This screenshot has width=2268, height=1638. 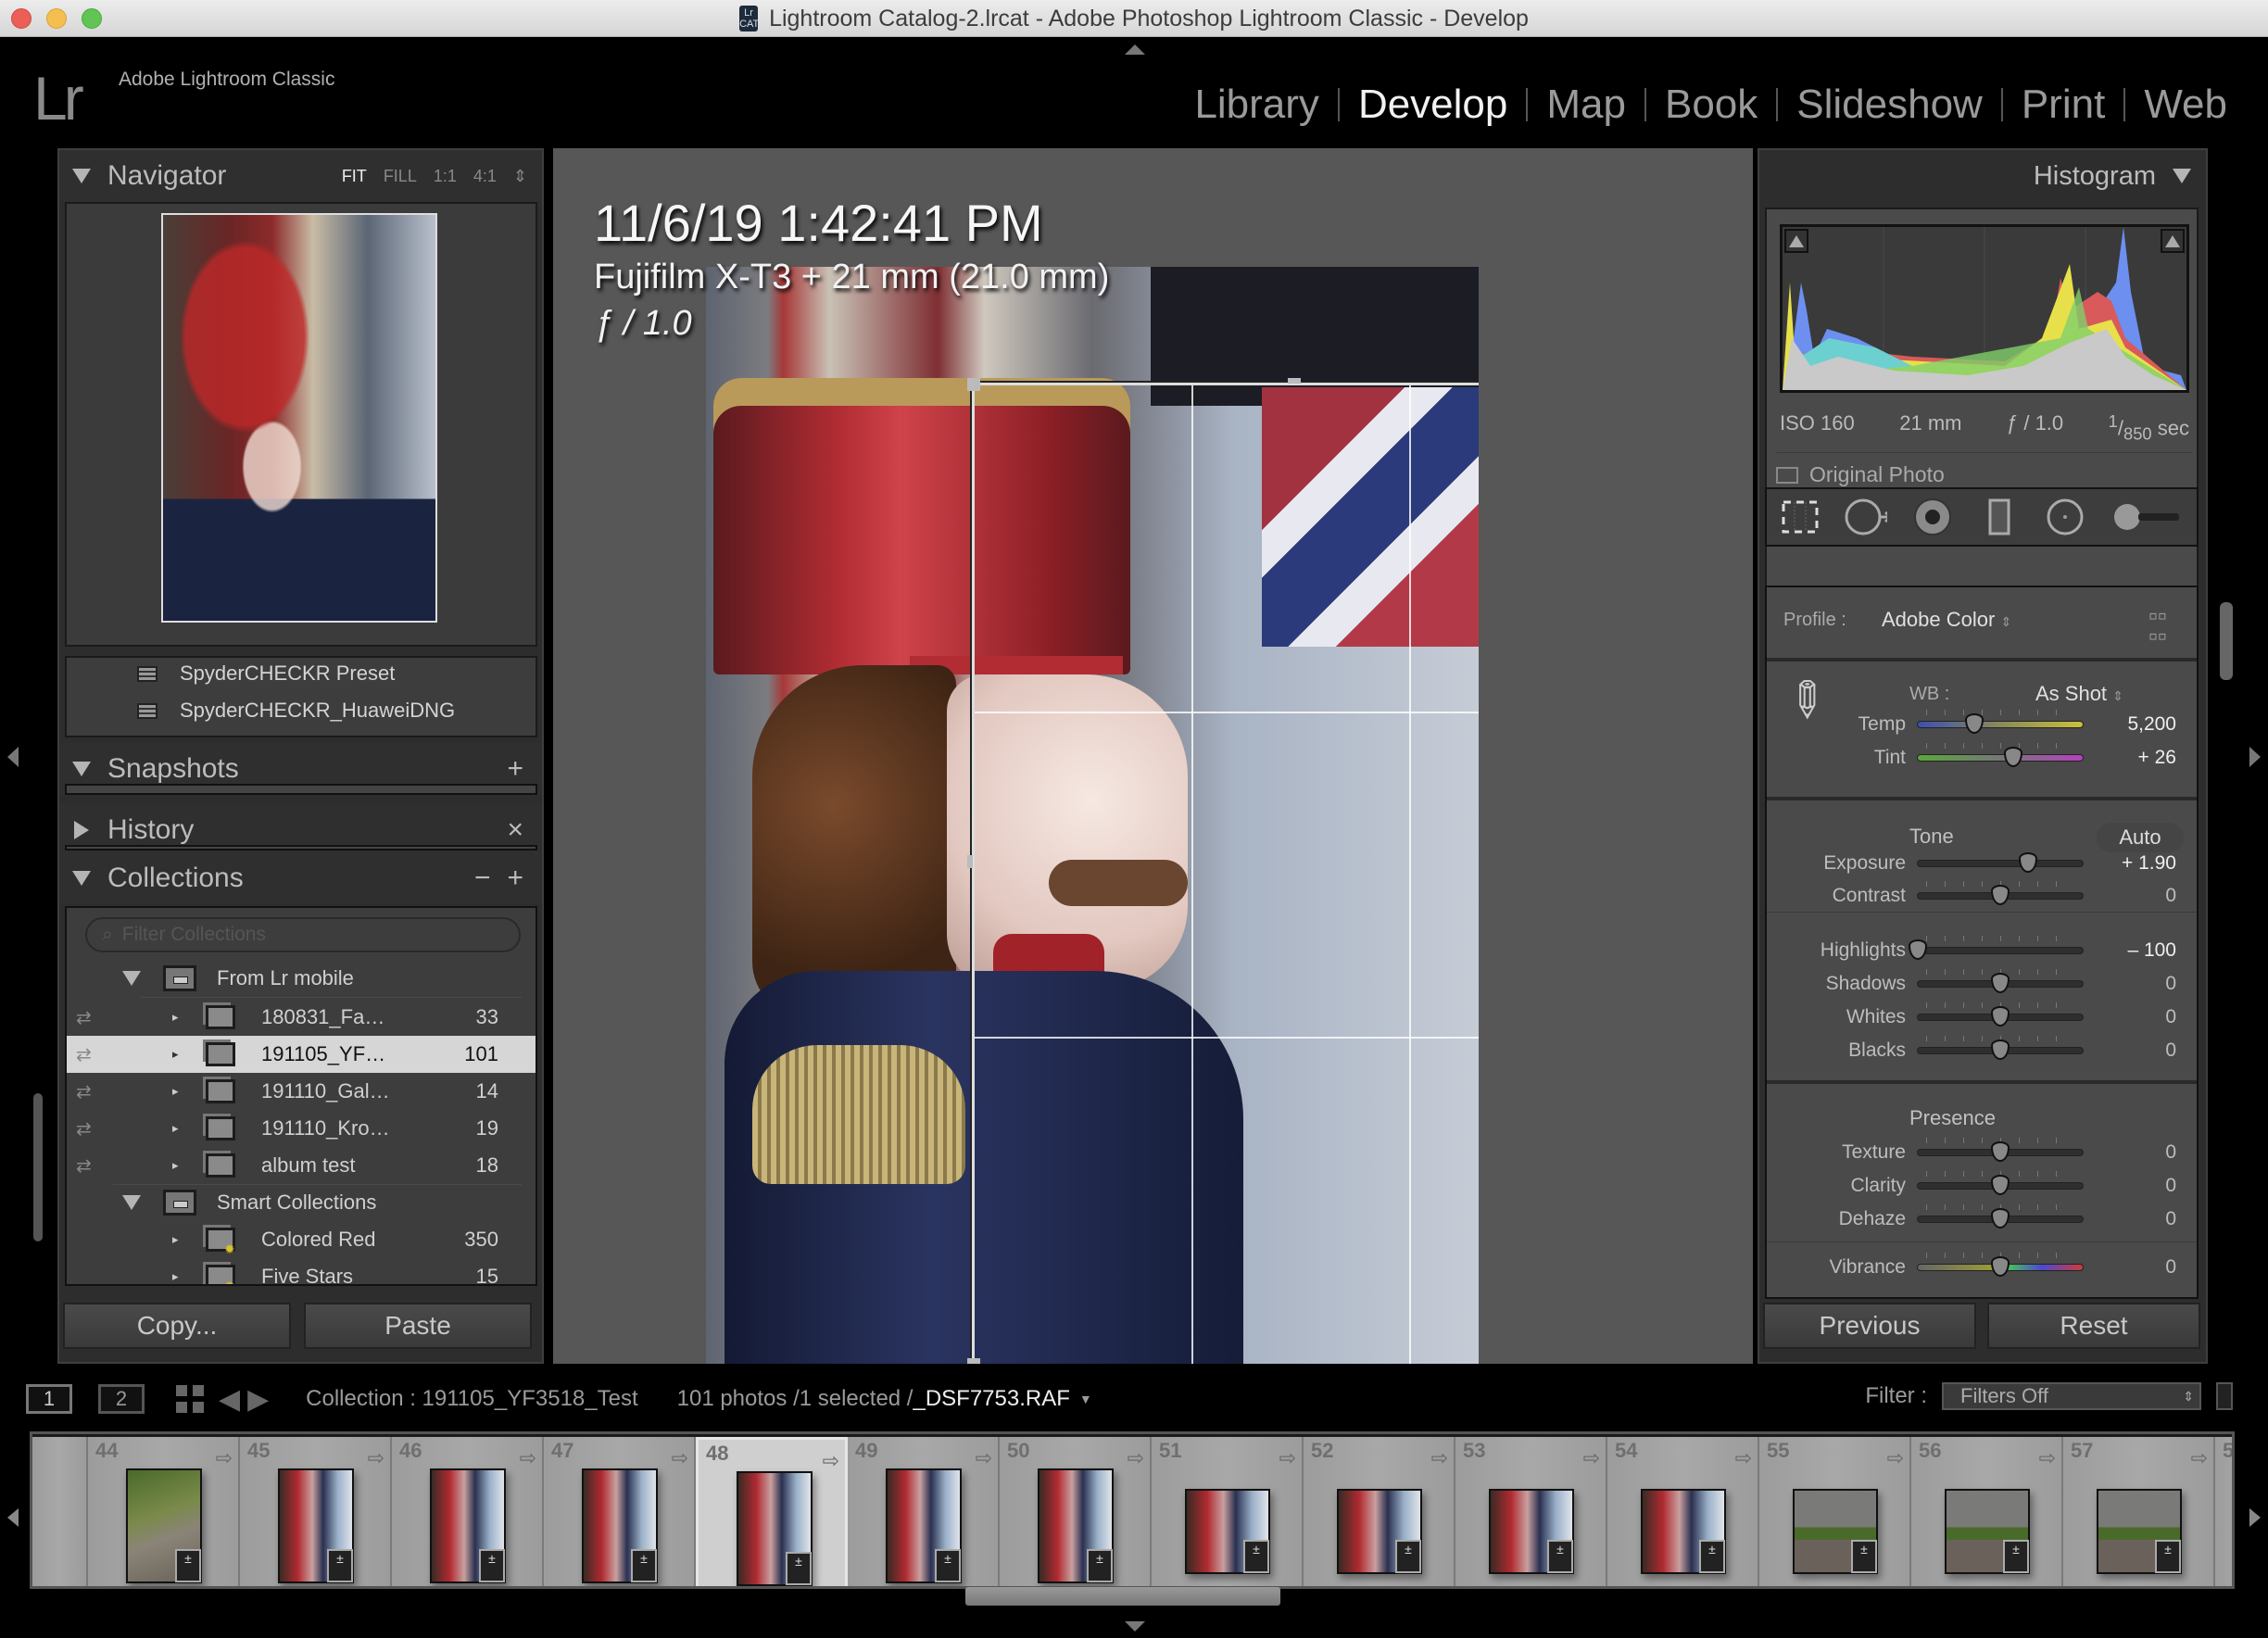 What do you see at coordinates (266, 674) in the screenshot?
I see `preset-item: SpyderCHECKR Preset` at bounding box center [266, 674].